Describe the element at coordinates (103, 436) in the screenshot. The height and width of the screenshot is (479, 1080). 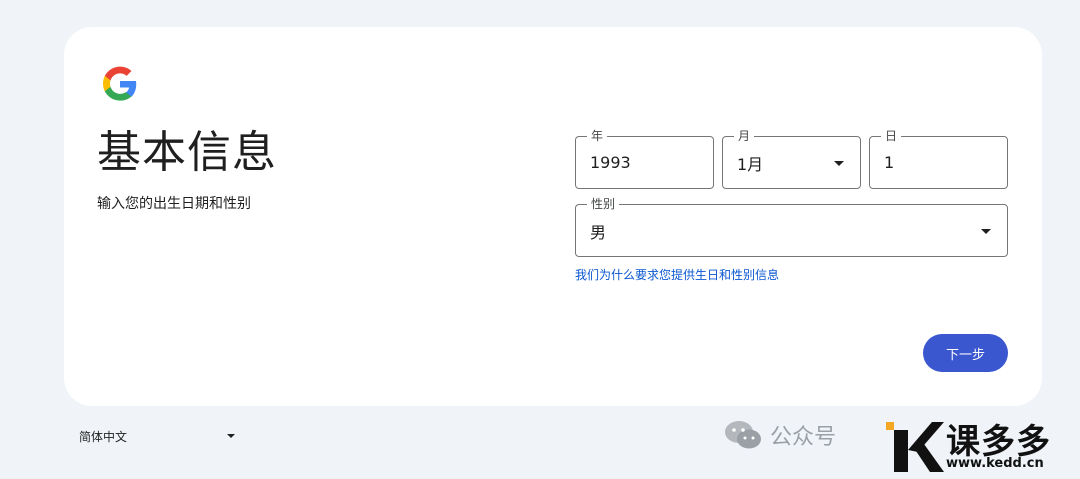
I see `language-value: 简体中文` at that location.